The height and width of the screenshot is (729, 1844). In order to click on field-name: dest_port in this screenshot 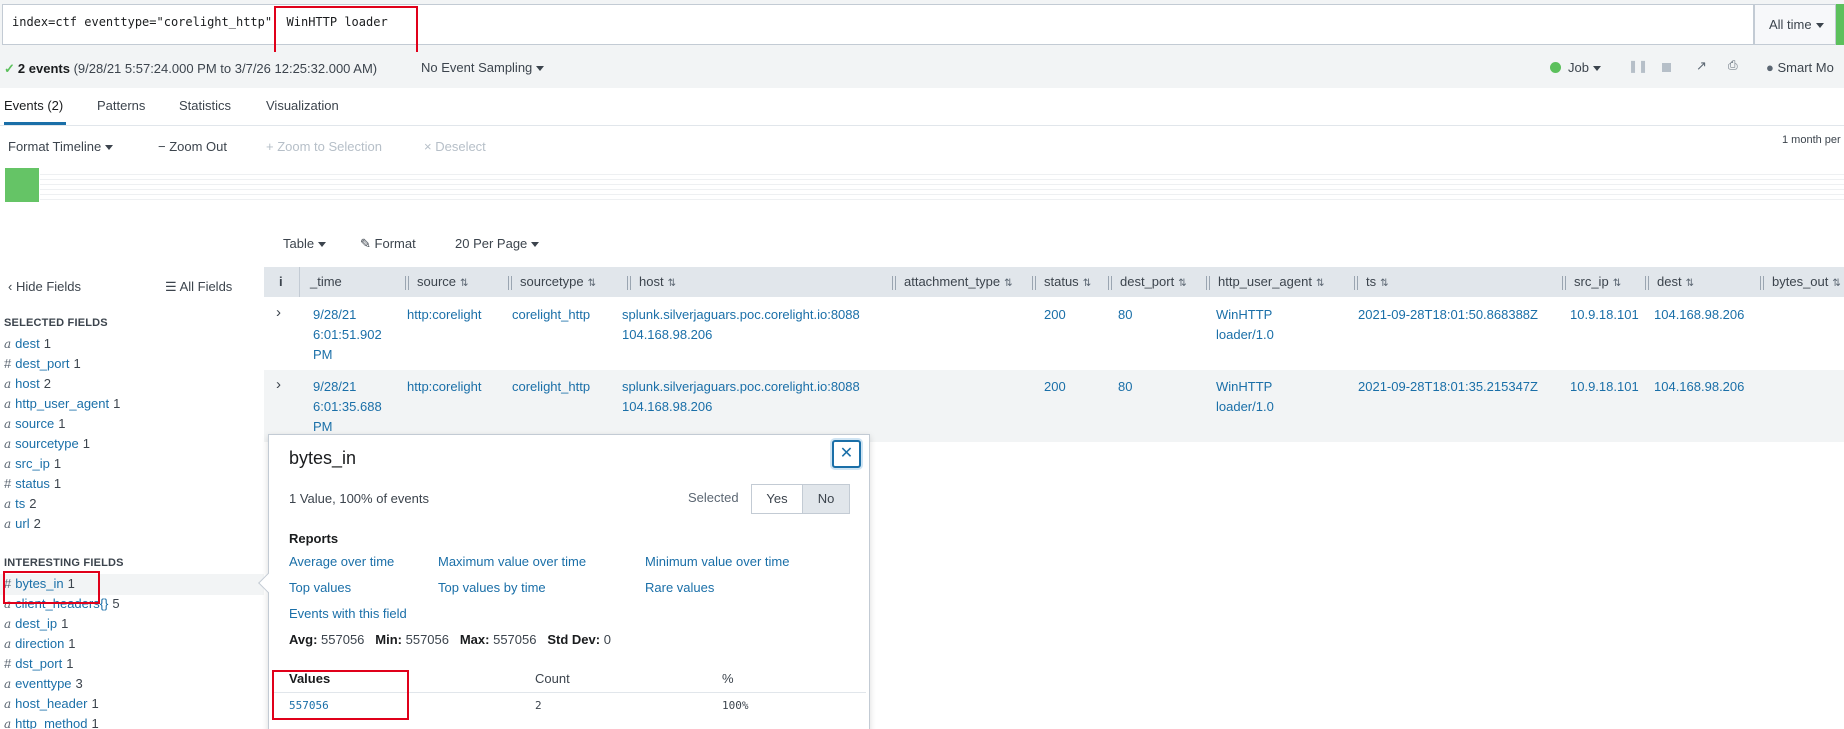, I will do `click(42, 363)`.